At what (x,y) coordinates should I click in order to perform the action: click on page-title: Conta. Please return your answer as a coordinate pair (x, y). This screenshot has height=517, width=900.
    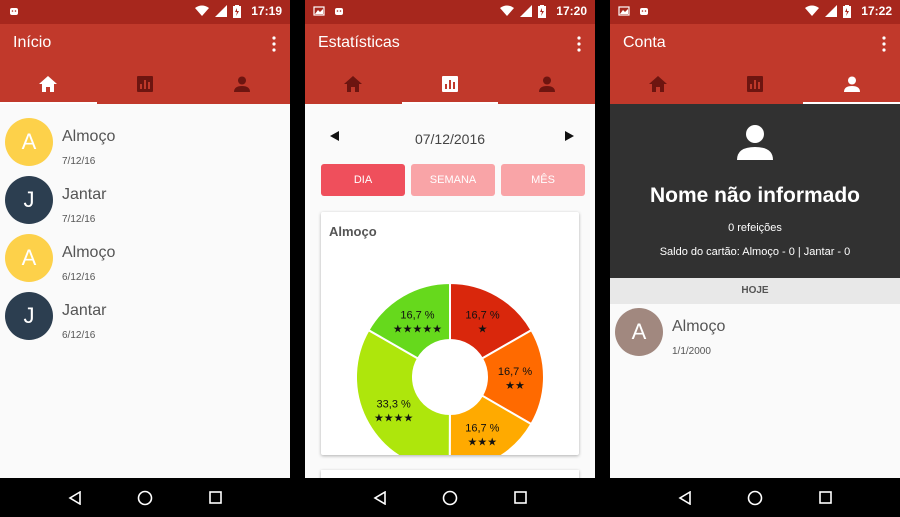
    Looking at the image, I should click on (644, 42).